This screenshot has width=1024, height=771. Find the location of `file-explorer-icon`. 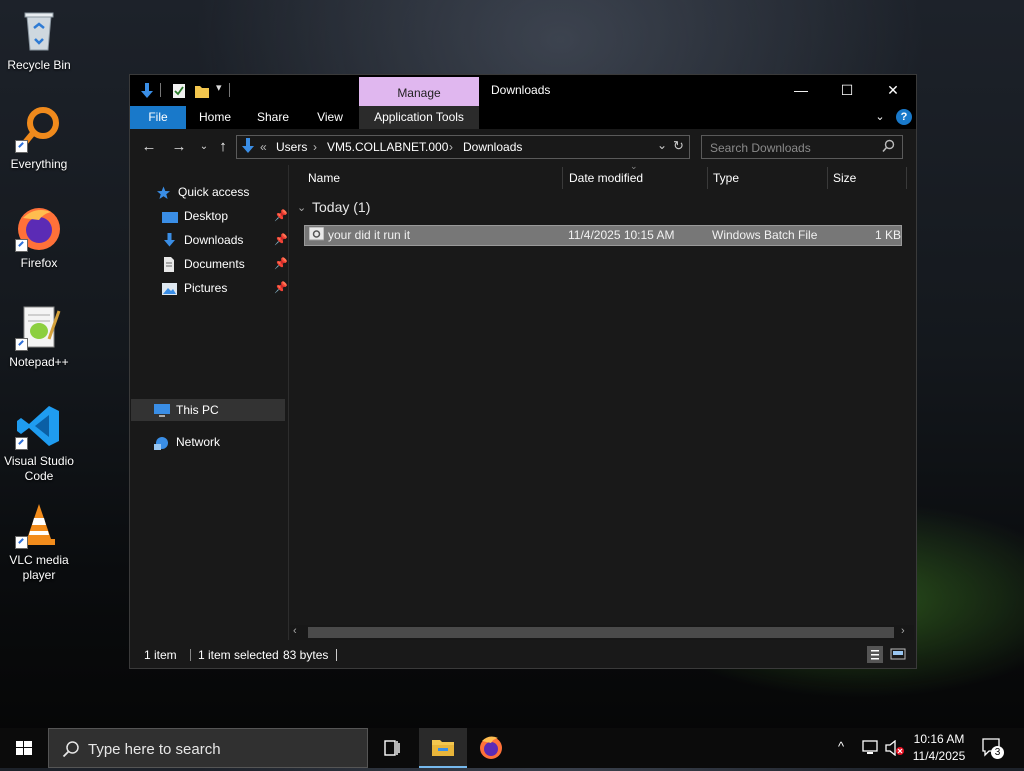

file-explorer-icon is located at coordinates (443, 748).